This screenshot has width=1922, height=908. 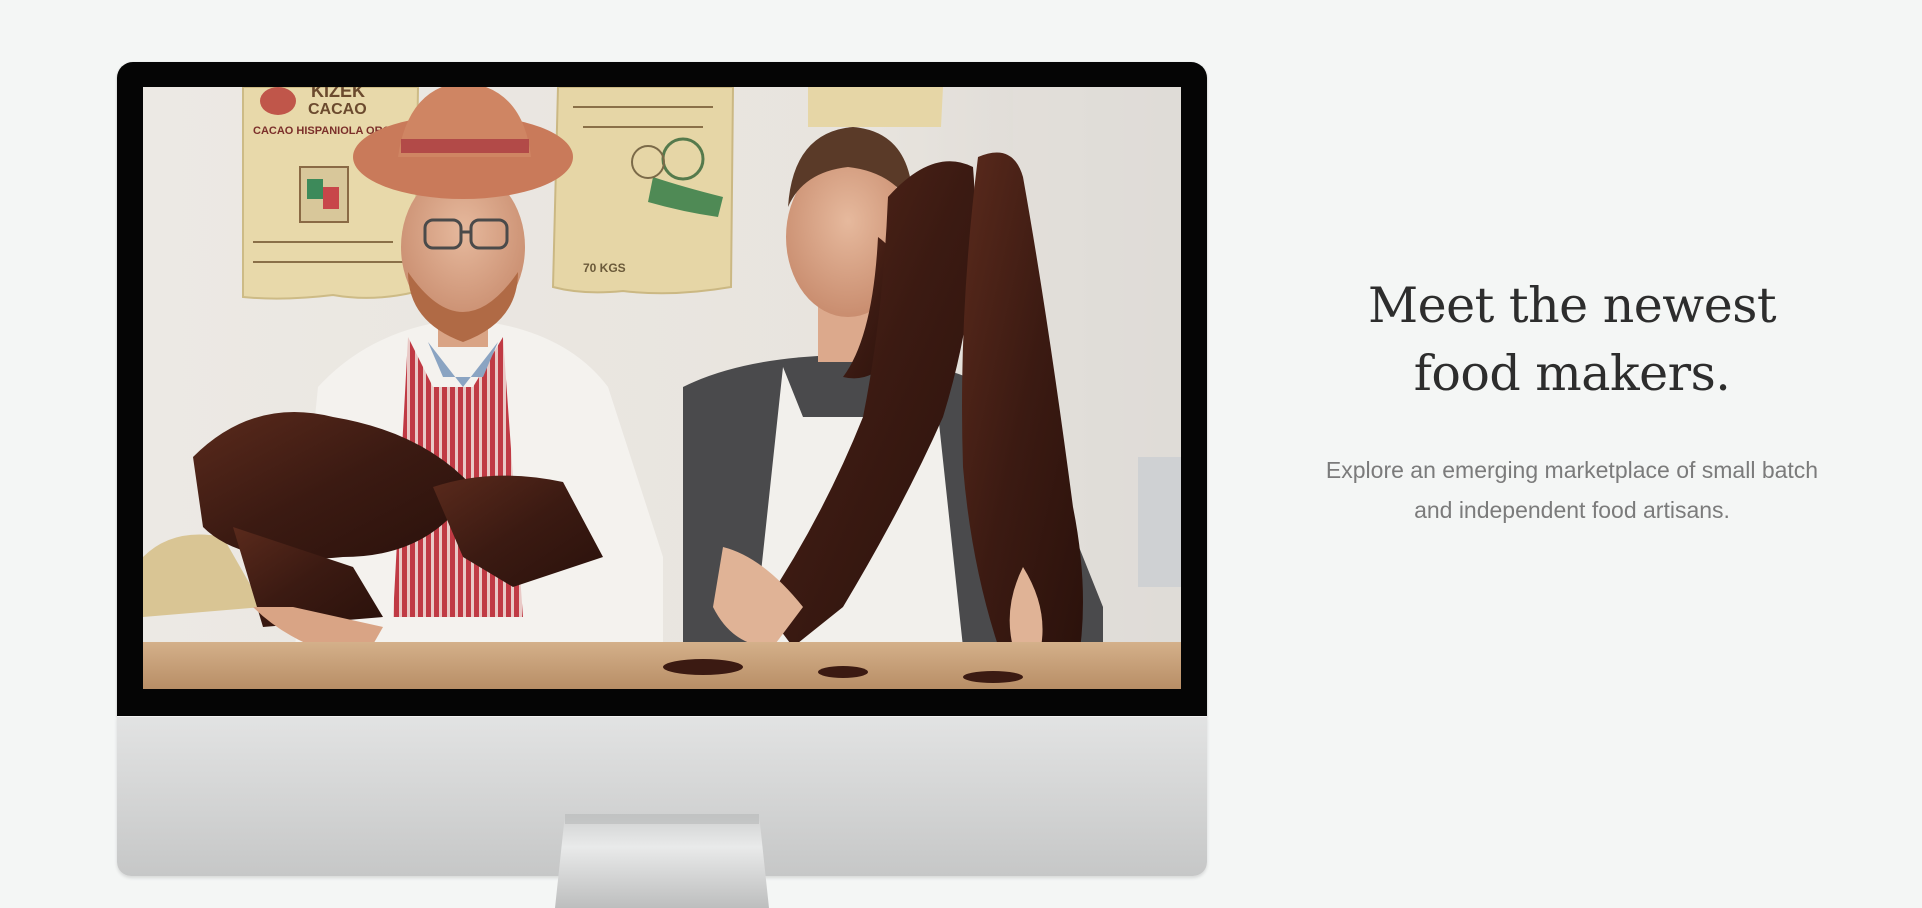 What do you see at coordinates (662, 861) in the screenshot?
I see `imac-stand` at bounding box center [662, 861].